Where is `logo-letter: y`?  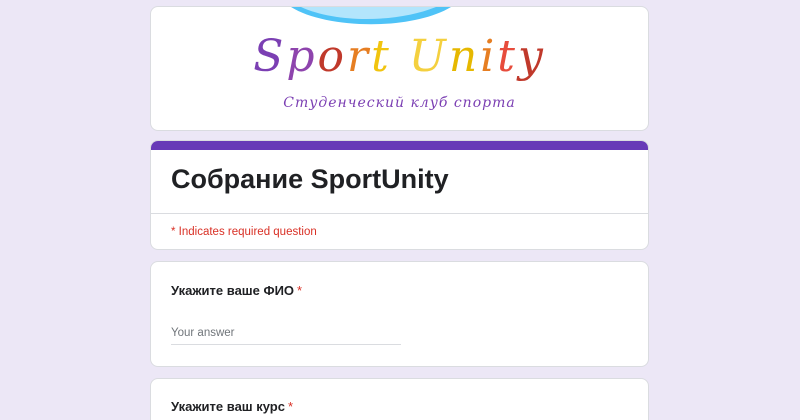
logo-letter: y is located at coordinates (531, 56).